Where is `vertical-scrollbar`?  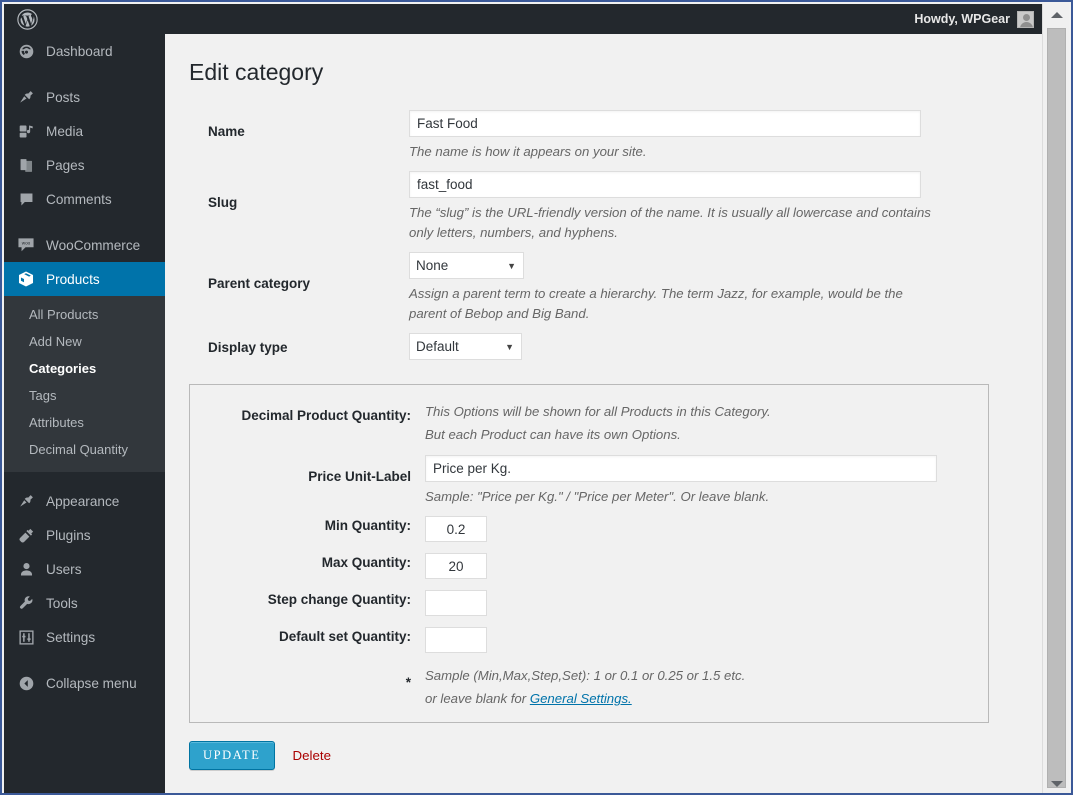 vertical-scrollbar is located at coordinates (1056, 398).